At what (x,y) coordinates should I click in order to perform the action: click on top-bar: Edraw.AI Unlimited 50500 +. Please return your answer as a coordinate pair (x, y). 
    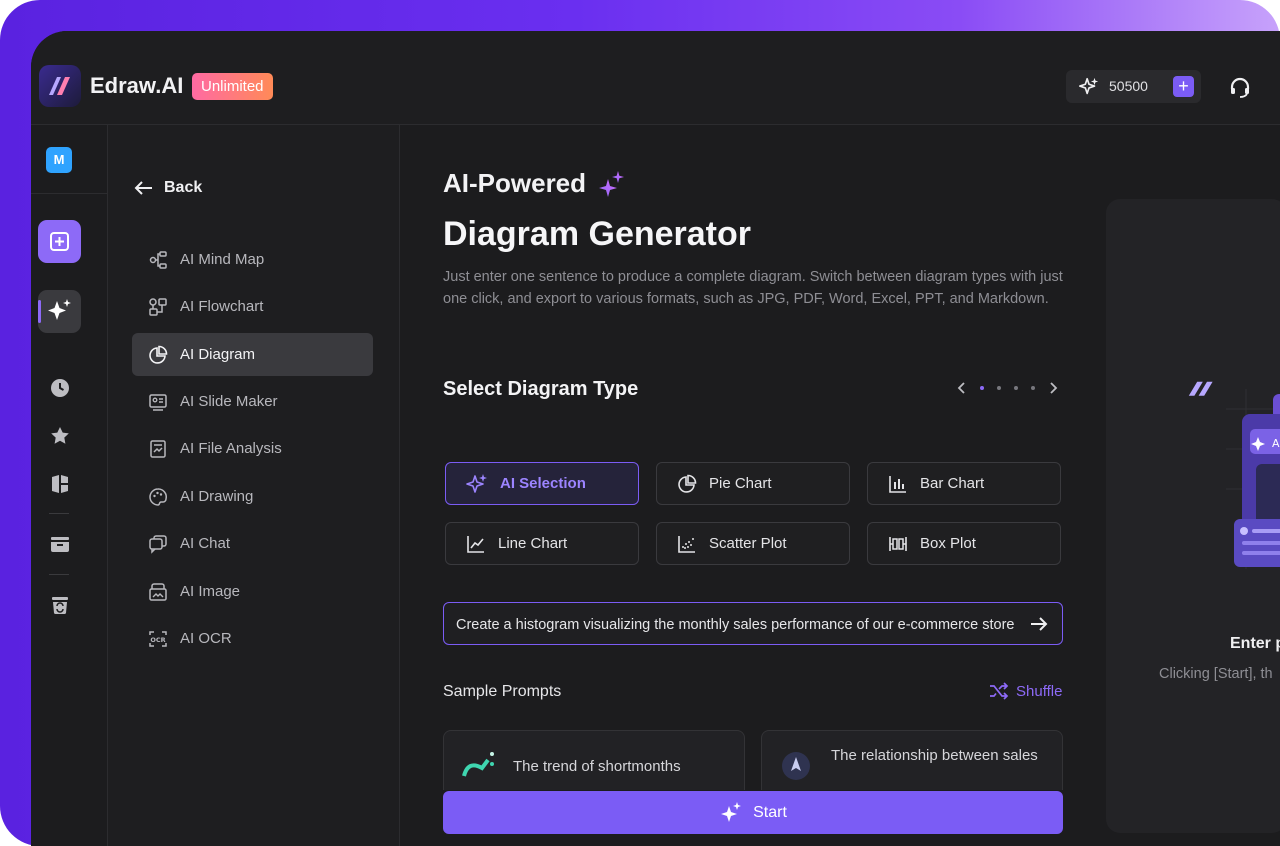
    Looking at the image, I should click on (655, 78).